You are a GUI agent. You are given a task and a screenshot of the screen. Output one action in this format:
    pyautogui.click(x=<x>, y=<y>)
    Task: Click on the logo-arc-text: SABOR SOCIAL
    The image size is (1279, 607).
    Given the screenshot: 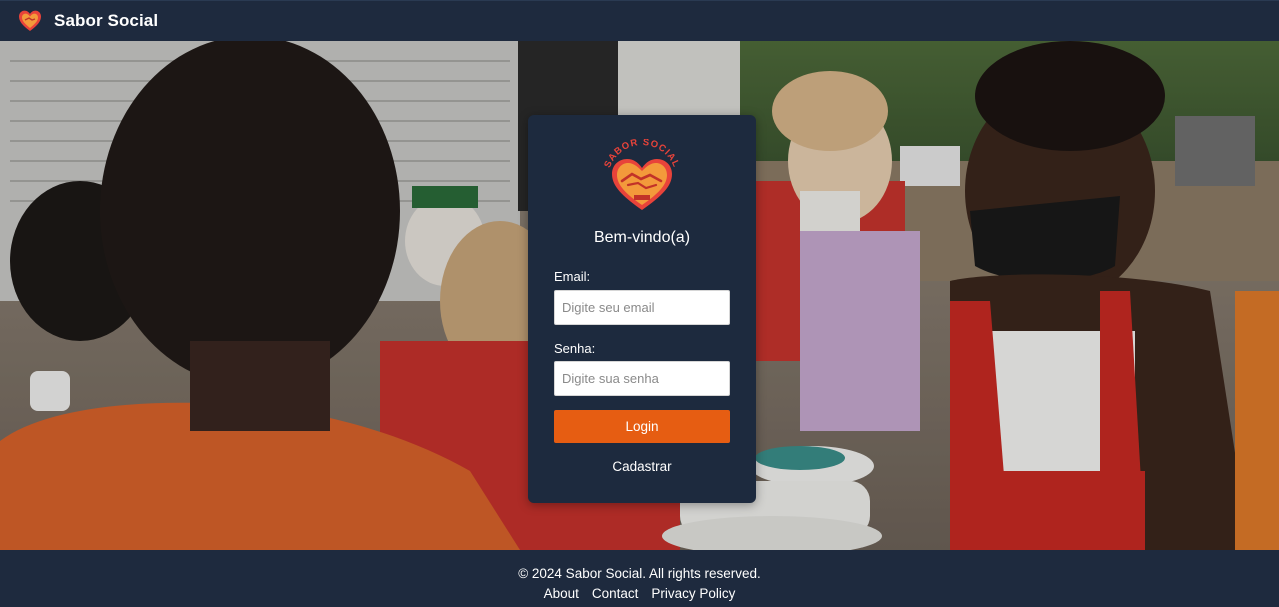 What is the action you would take?
    pyautogui.click(x=641, y=153)
    